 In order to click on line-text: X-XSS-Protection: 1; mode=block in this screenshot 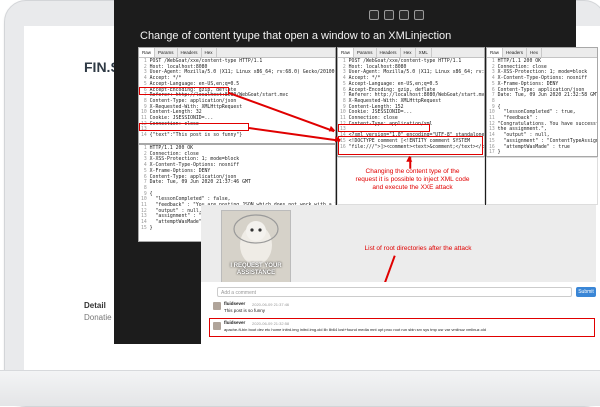, I will do `click(542, 73)`.